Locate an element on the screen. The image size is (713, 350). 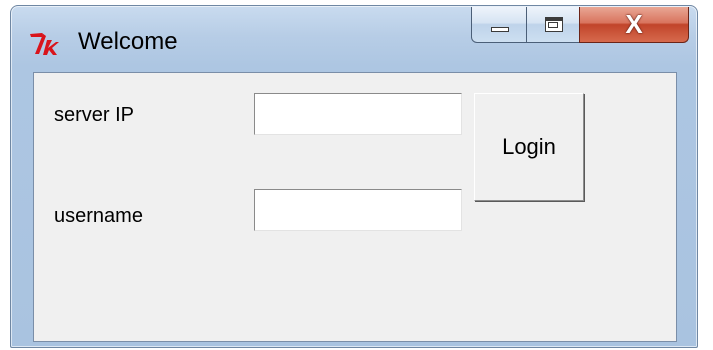
minimize-icon is located at coordinates (500, 29).